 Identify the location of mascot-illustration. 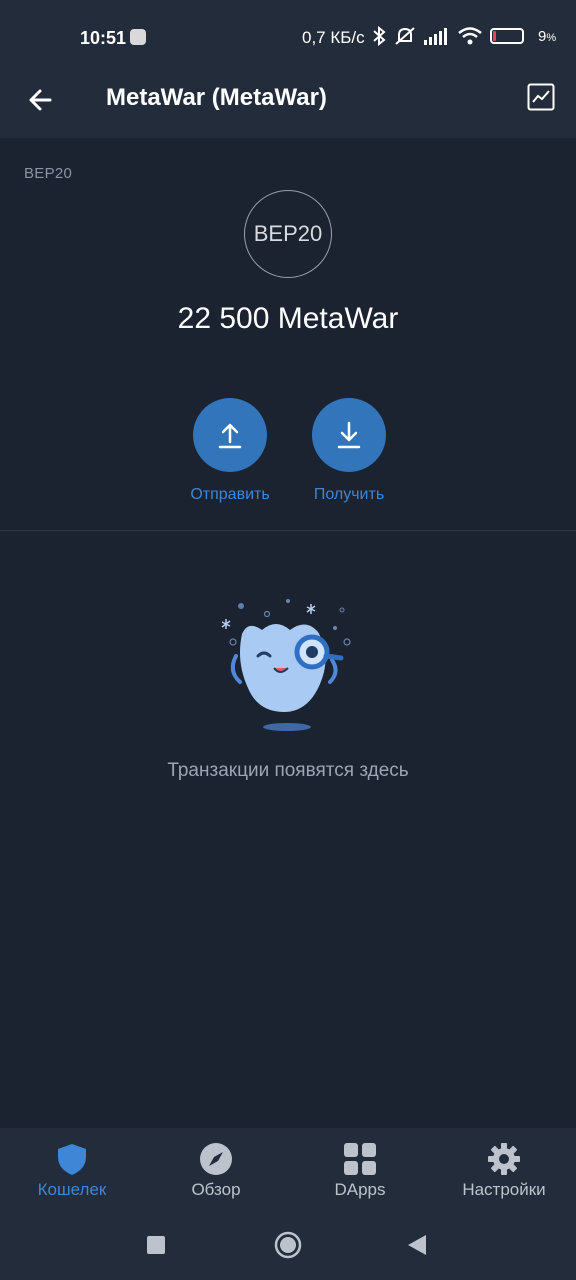
(286, 665).